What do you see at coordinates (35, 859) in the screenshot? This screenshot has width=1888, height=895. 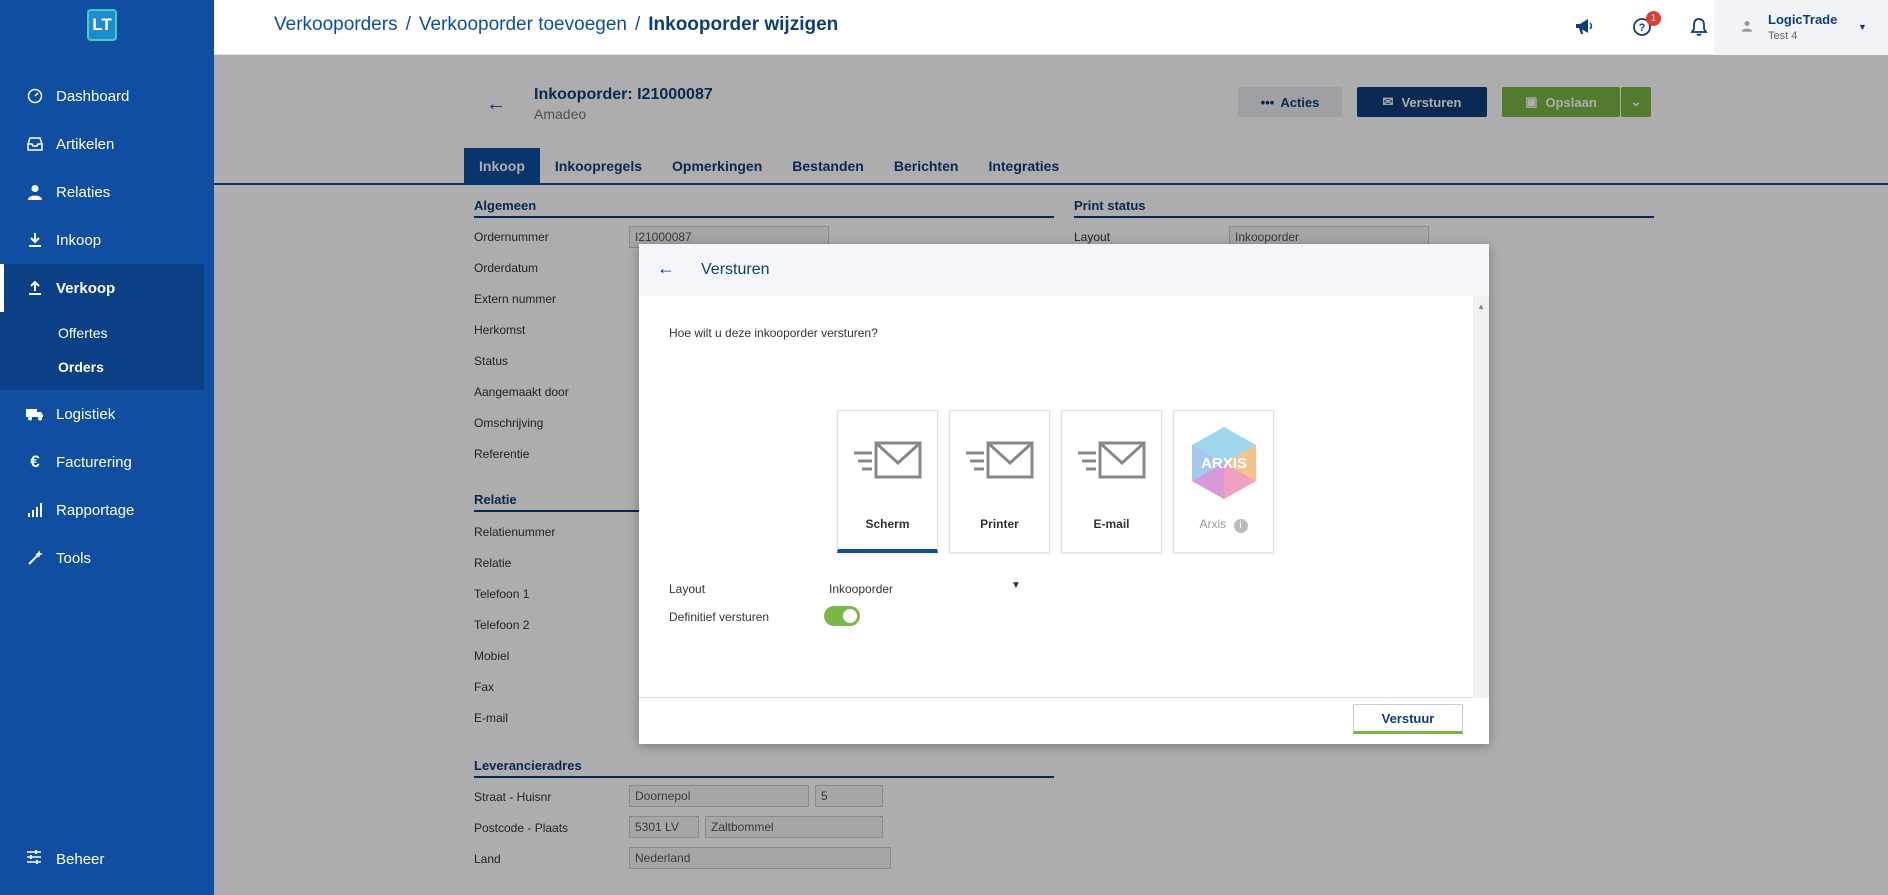 I see `sliders-icon` at bounding box center [35, 859].